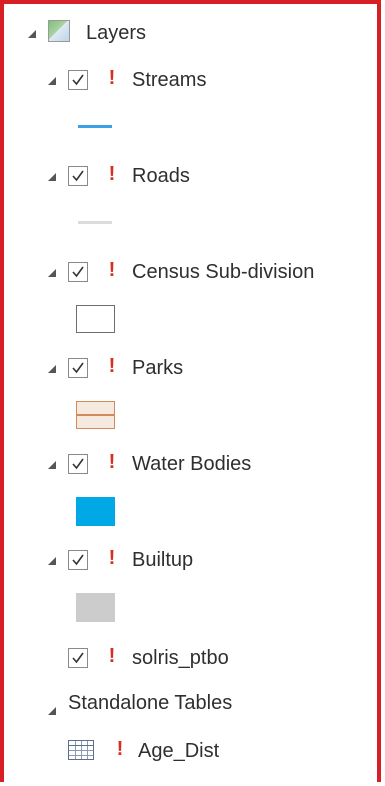  What do you see at coordinates (161, 176) in the screenshot?
I see `layer-label: Roads` at bounding box center [161, 176].